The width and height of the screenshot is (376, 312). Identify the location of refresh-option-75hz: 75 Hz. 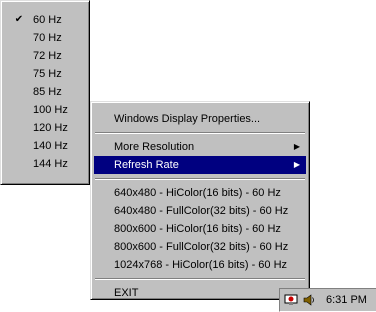
(45, 74).